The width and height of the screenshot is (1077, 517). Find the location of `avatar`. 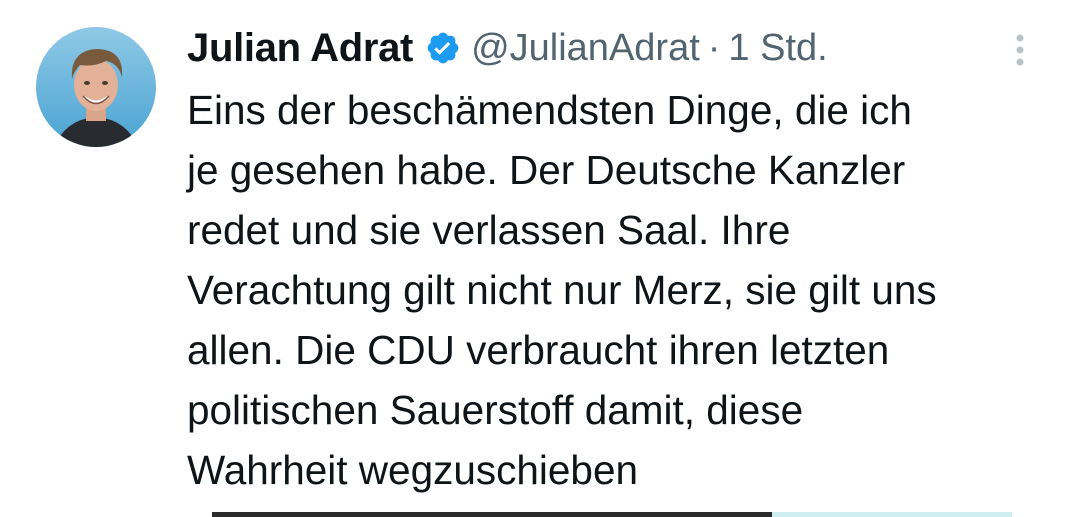

avatar is located at coordinates (96, 87).